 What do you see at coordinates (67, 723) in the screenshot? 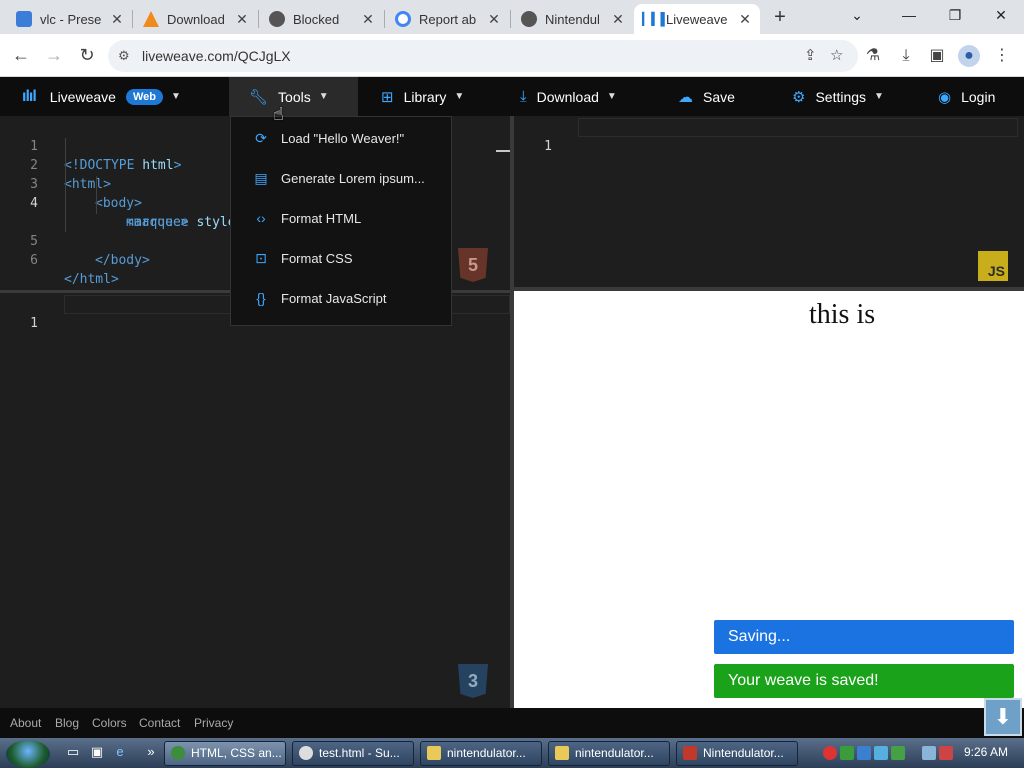
I see `footer-link-blog: Blog` at bounding box center [67, 723].